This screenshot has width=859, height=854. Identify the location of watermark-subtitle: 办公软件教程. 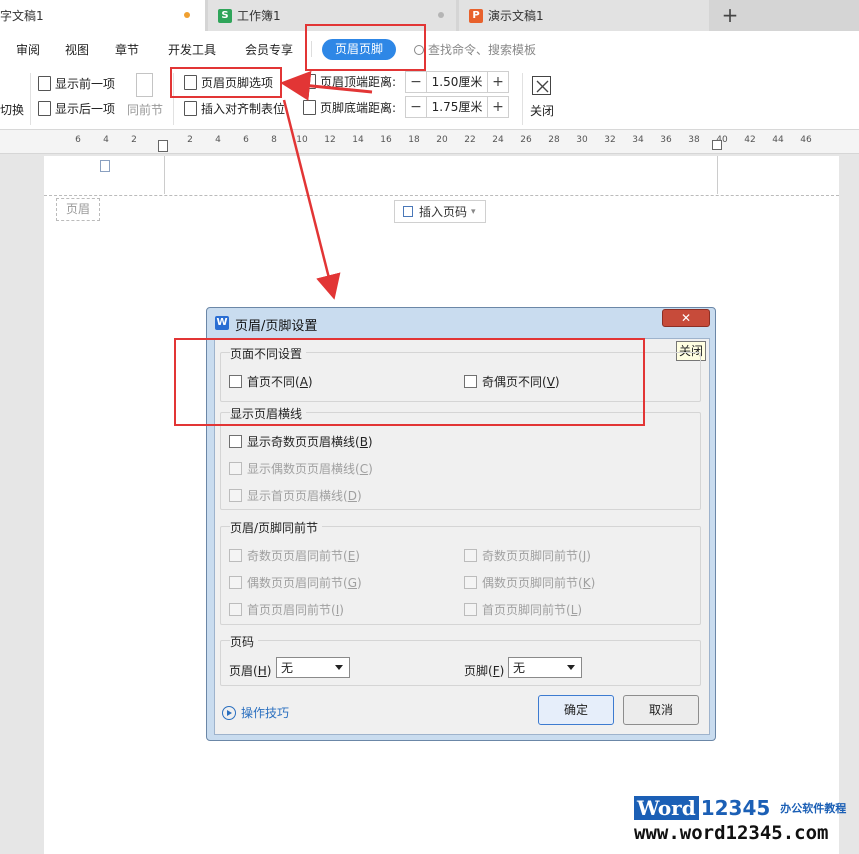
(813, 808).